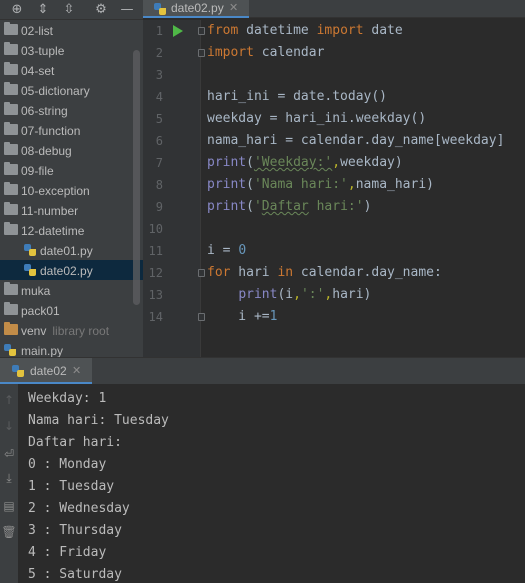 The image size is (525, 583). Describe the element at coordinates (71, 250) in the screenshot. I see `tree-item-date01-py: date01.py` at that location.